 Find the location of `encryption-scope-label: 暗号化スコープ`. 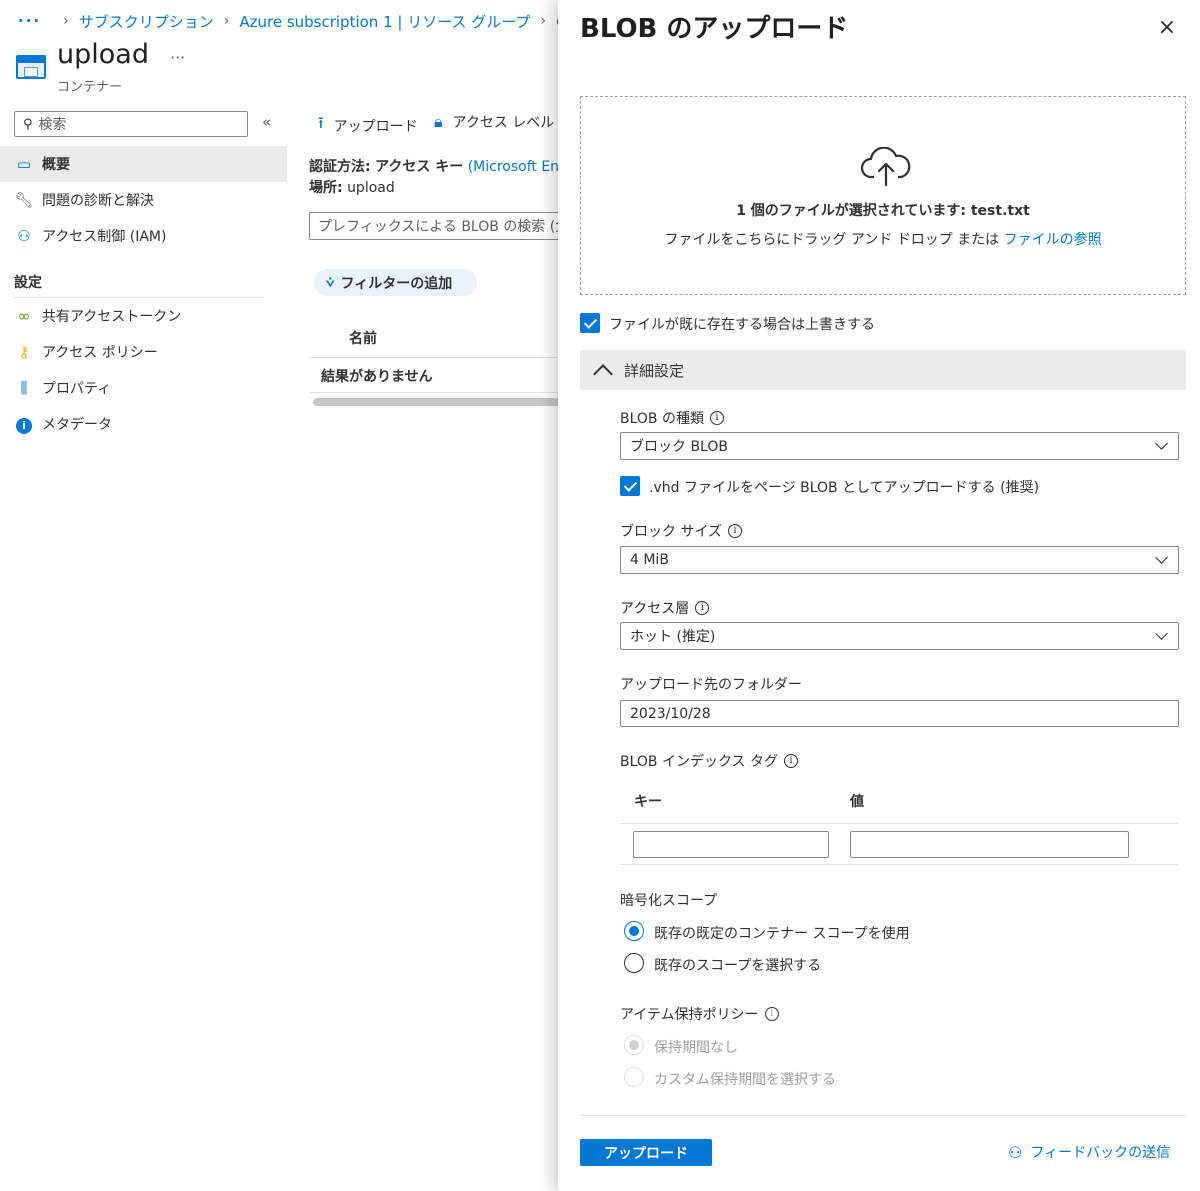

encryption-scope-label: 暗号化スコープ is located at coordinates (669, 901).